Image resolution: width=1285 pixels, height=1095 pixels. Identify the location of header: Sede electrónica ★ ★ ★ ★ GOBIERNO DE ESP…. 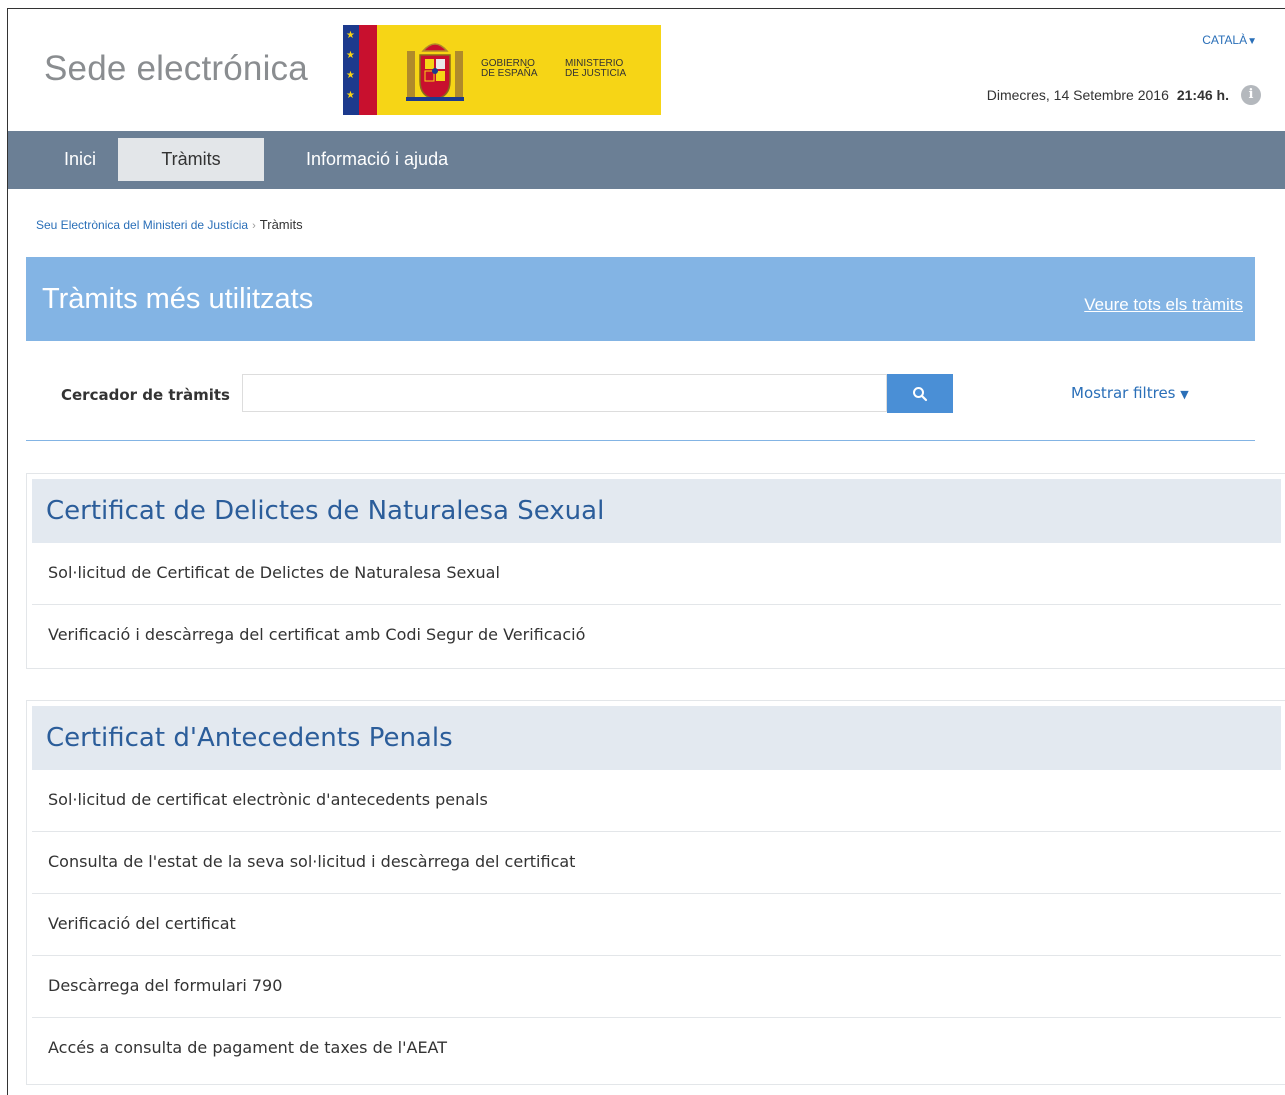
(646, 70).